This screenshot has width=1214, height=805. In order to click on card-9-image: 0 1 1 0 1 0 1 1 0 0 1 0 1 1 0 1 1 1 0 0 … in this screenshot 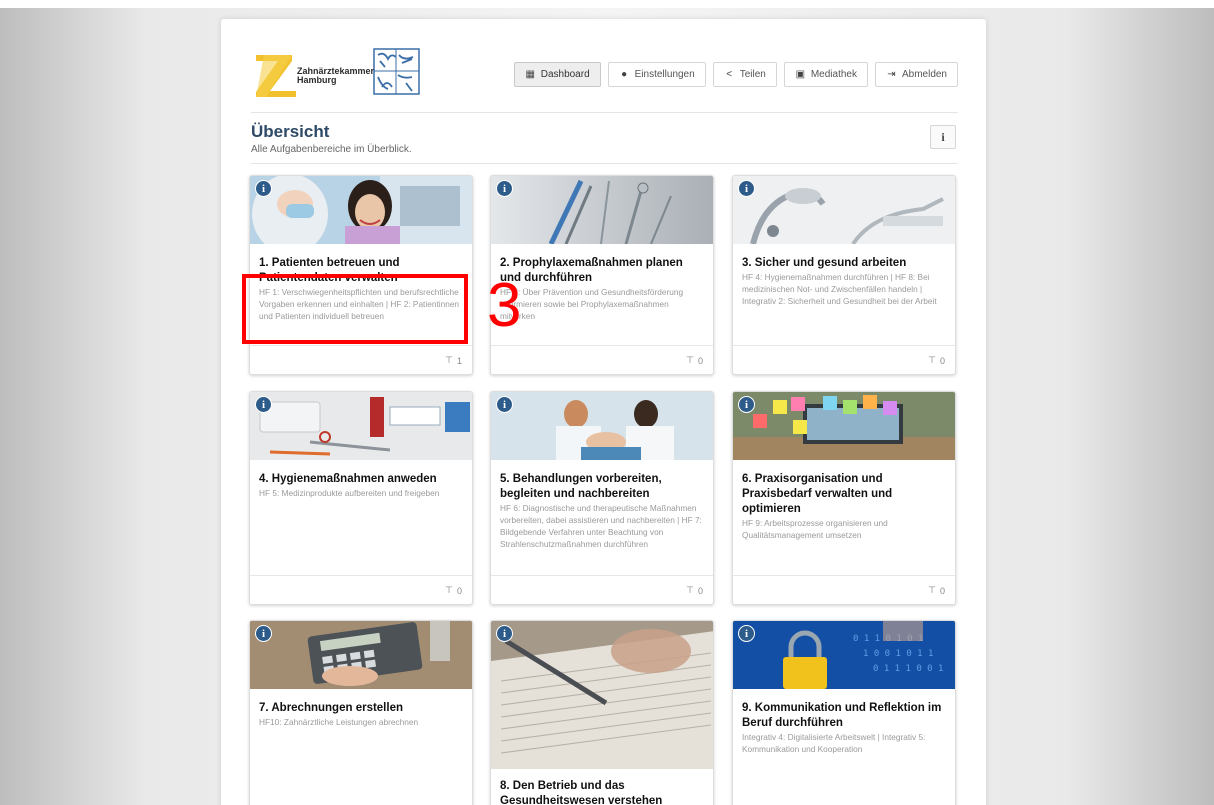, I will do `click(844, 655)`.